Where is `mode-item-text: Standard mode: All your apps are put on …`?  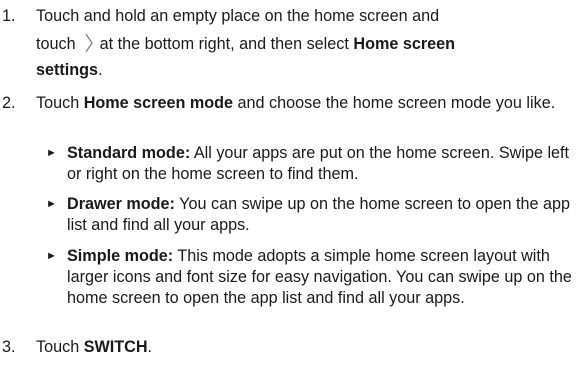 mode-item-text: Standard mode: All your apps are put on … is located at coordinates (320, 164).